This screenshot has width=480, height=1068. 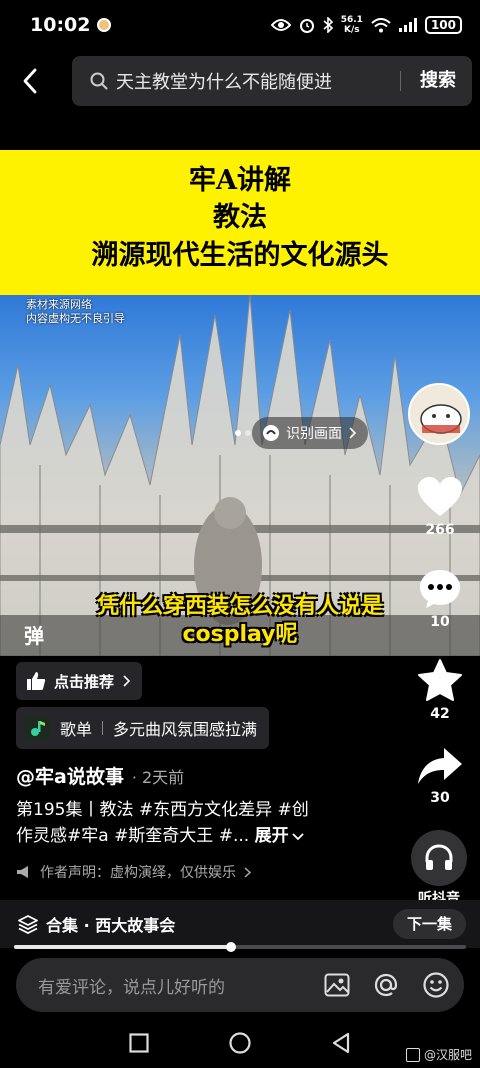 What do you see at coordinates (240, 985) in the screenshot?
I see `comment-bar: 有爱评论，说点儿好听的` at bounding box center [240, 985].